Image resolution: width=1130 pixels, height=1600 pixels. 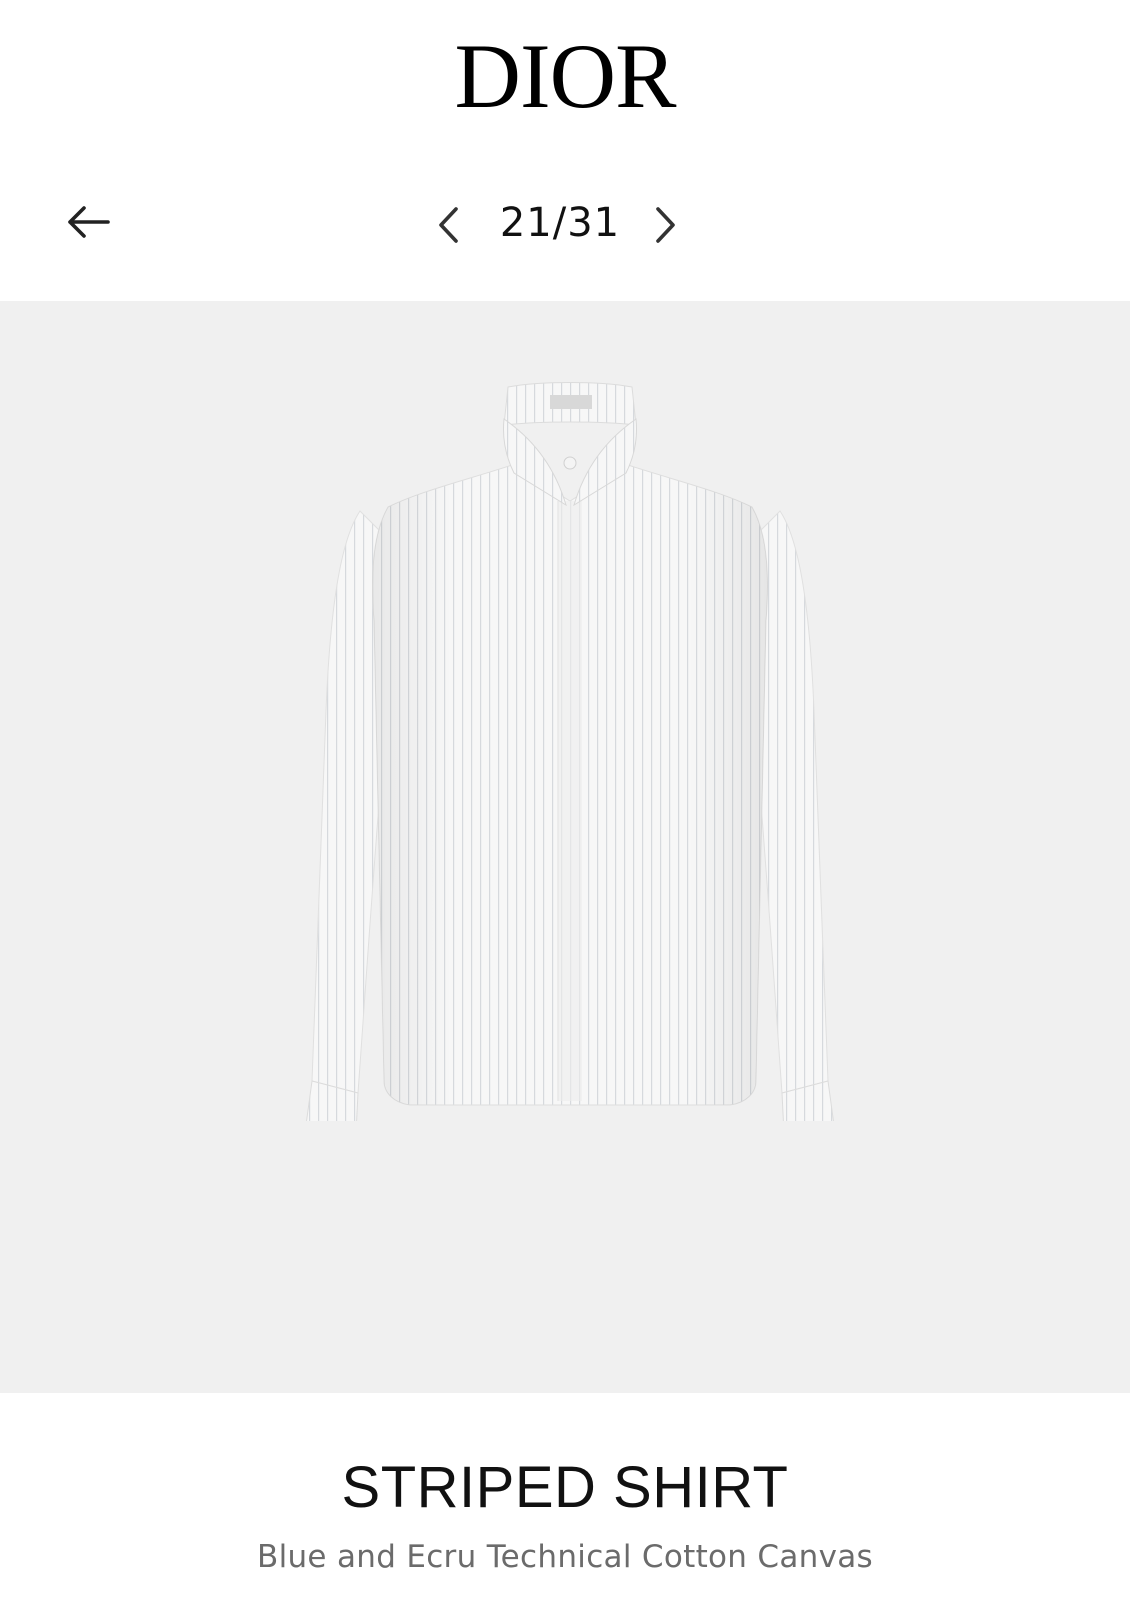 I want to click on gallery-nav: 21/31, so click(x=565, y=225).